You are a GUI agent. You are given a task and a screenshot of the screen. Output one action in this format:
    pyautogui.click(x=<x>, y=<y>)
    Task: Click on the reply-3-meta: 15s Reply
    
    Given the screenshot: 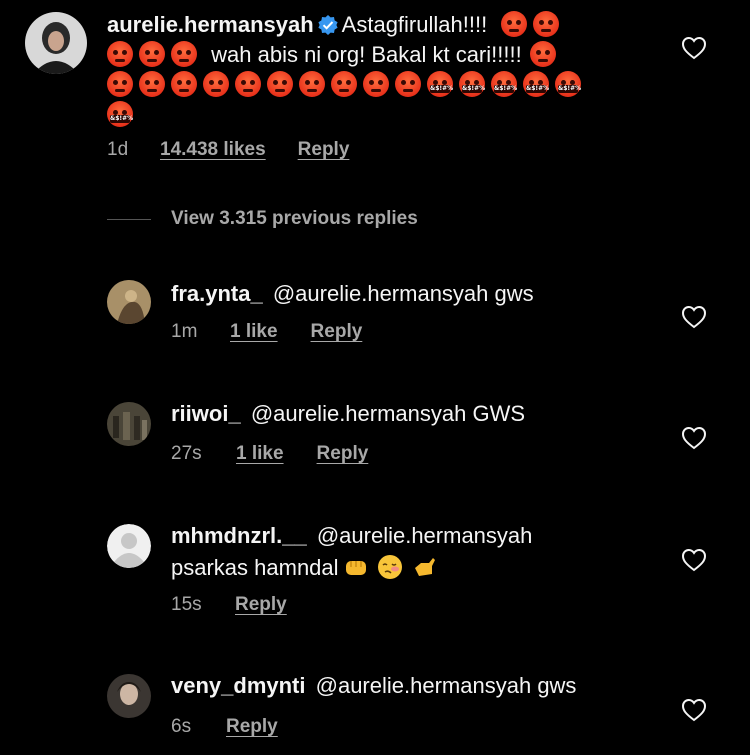 What is the action you would take?
    pyautogui.click(x=229, y=605)
    